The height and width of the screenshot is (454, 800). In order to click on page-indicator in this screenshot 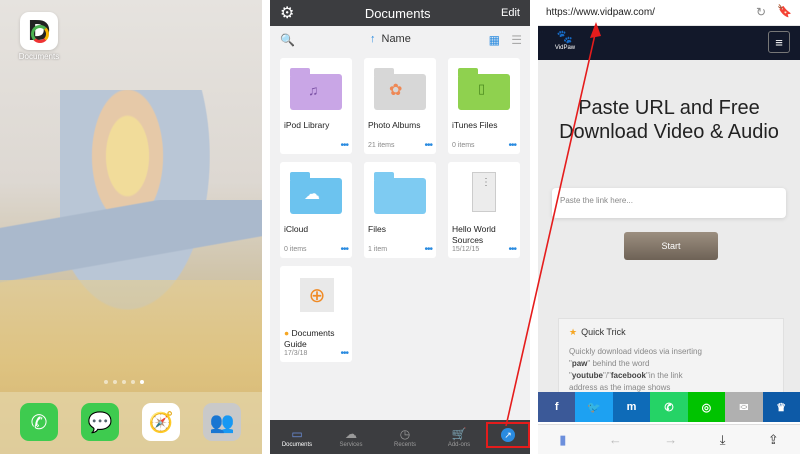, I will do `click(124, 382)`.